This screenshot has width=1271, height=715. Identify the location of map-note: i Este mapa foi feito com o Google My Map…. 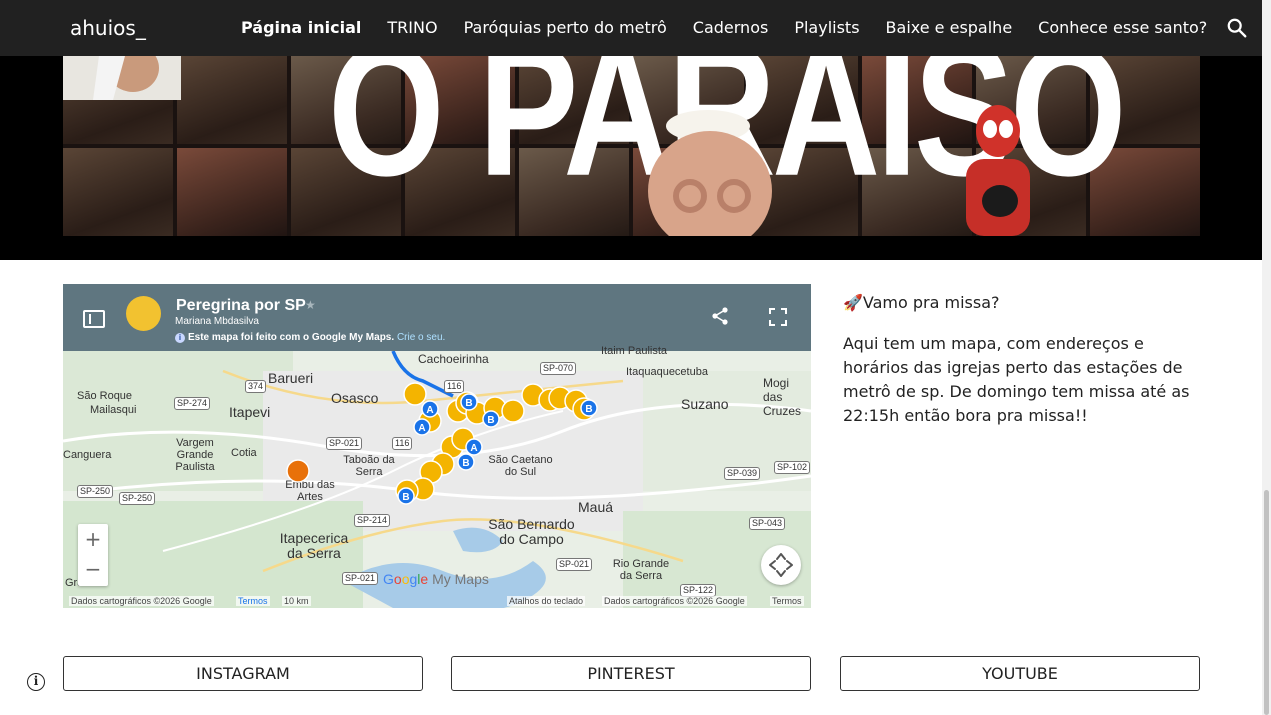
(310, 337).